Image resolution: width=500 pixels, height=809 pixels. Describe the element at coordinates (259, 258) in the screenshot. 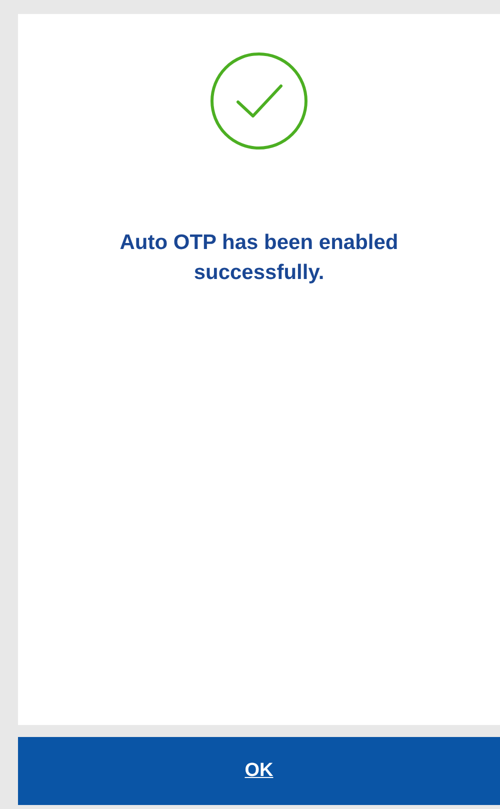

I see `success-message: Auto OTP has been enabled successfully.` at that location.